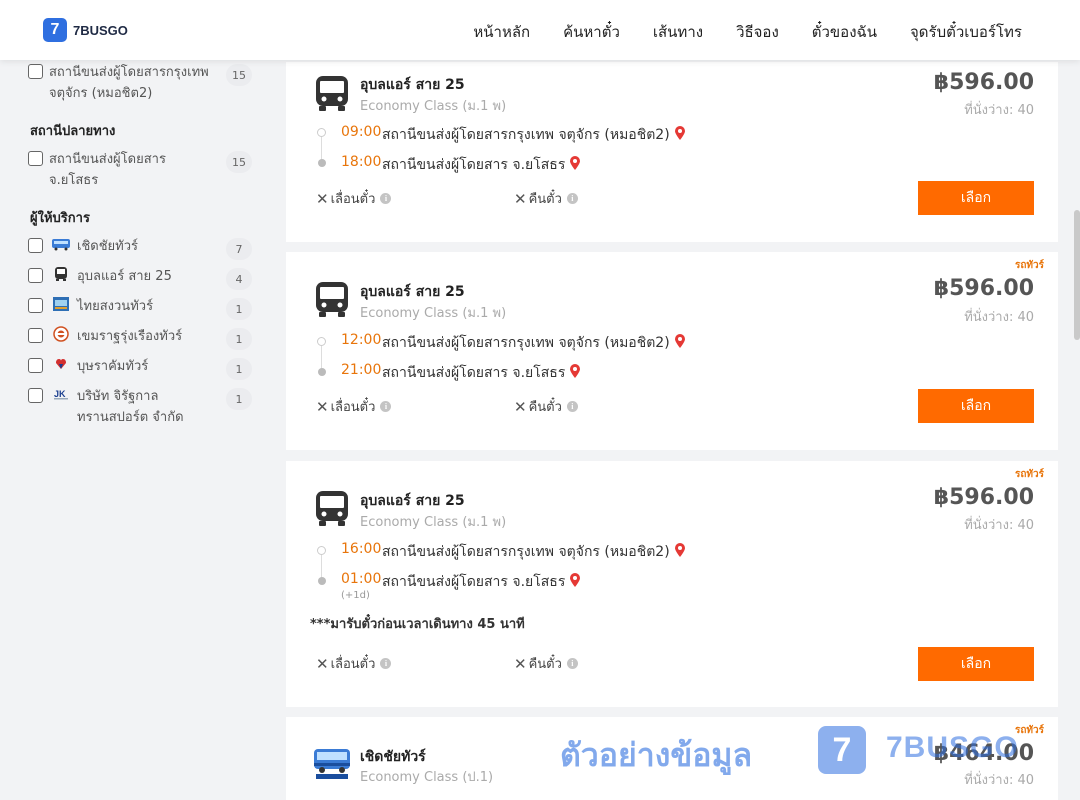 The width and height of the screenshot is (1080, 800). Describe the element at coordinates (144, 170) in the screenshot. I see `filter-arrival-station: สถานีขนส่งผู้โดยสาร จ.ยโสธร 15` at that location.